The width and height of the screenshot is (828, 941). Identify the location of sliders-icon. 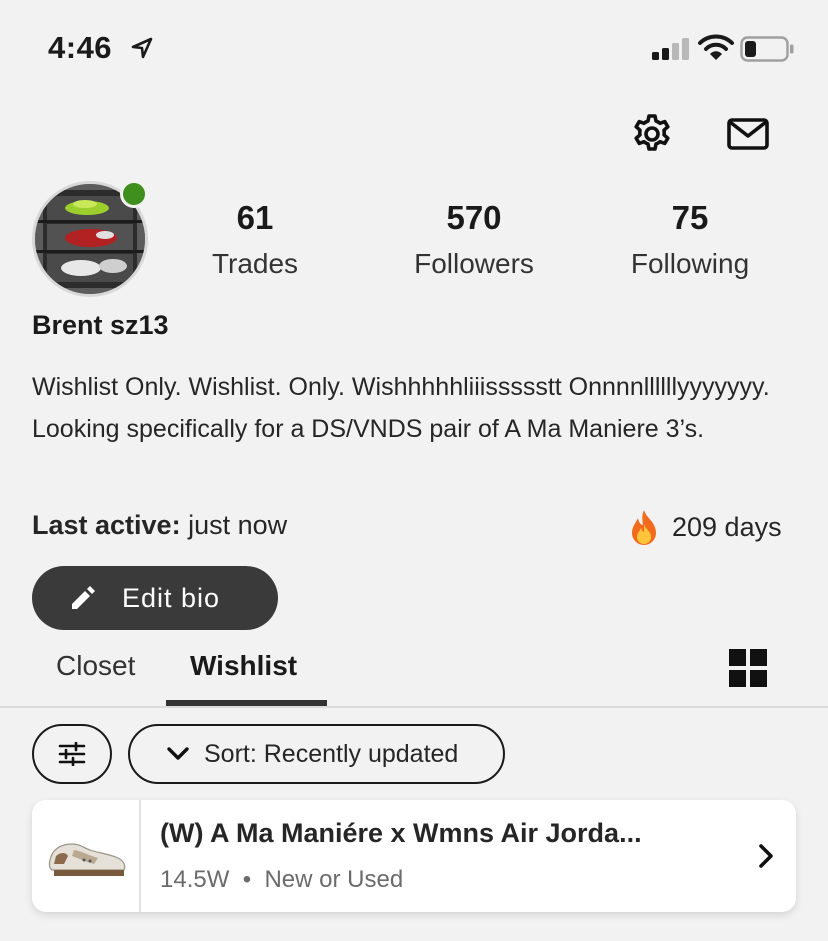
(72, 754).